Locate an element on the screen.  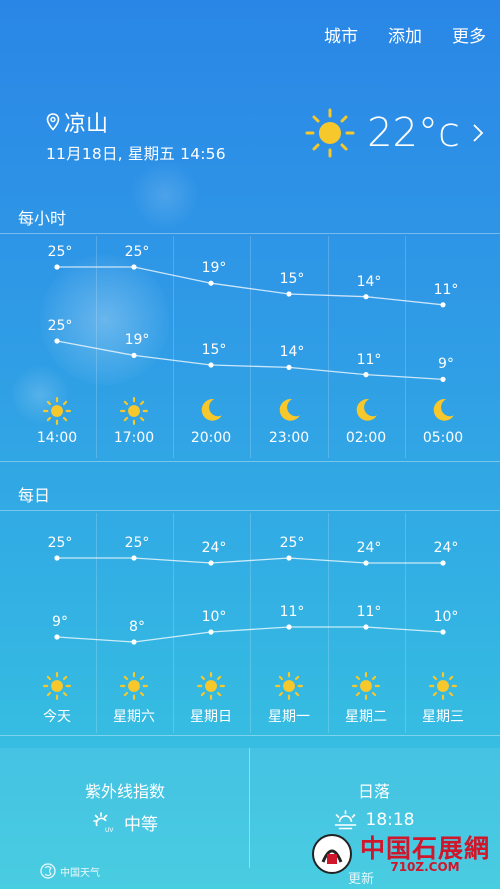
uv-panel: UV 中等 is located at coordinates (125, 822).